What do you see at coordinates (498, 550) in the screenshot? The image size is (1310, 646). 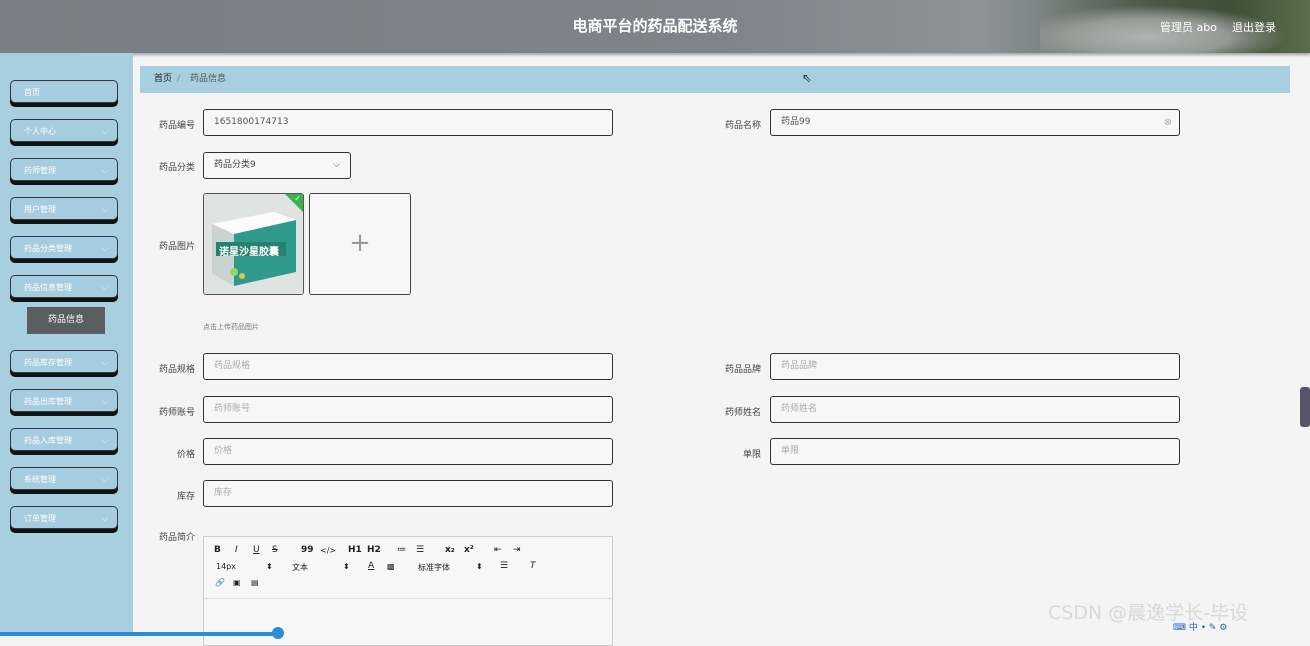 I see `outdent-button: ⇤` at bounding box center [498, 550].